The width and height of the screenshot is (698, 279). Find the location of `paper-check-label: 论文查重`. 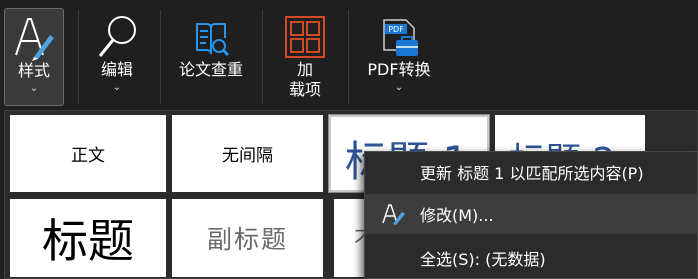

paper-check-label: 论文查重 is located at coordinates (210, 69).